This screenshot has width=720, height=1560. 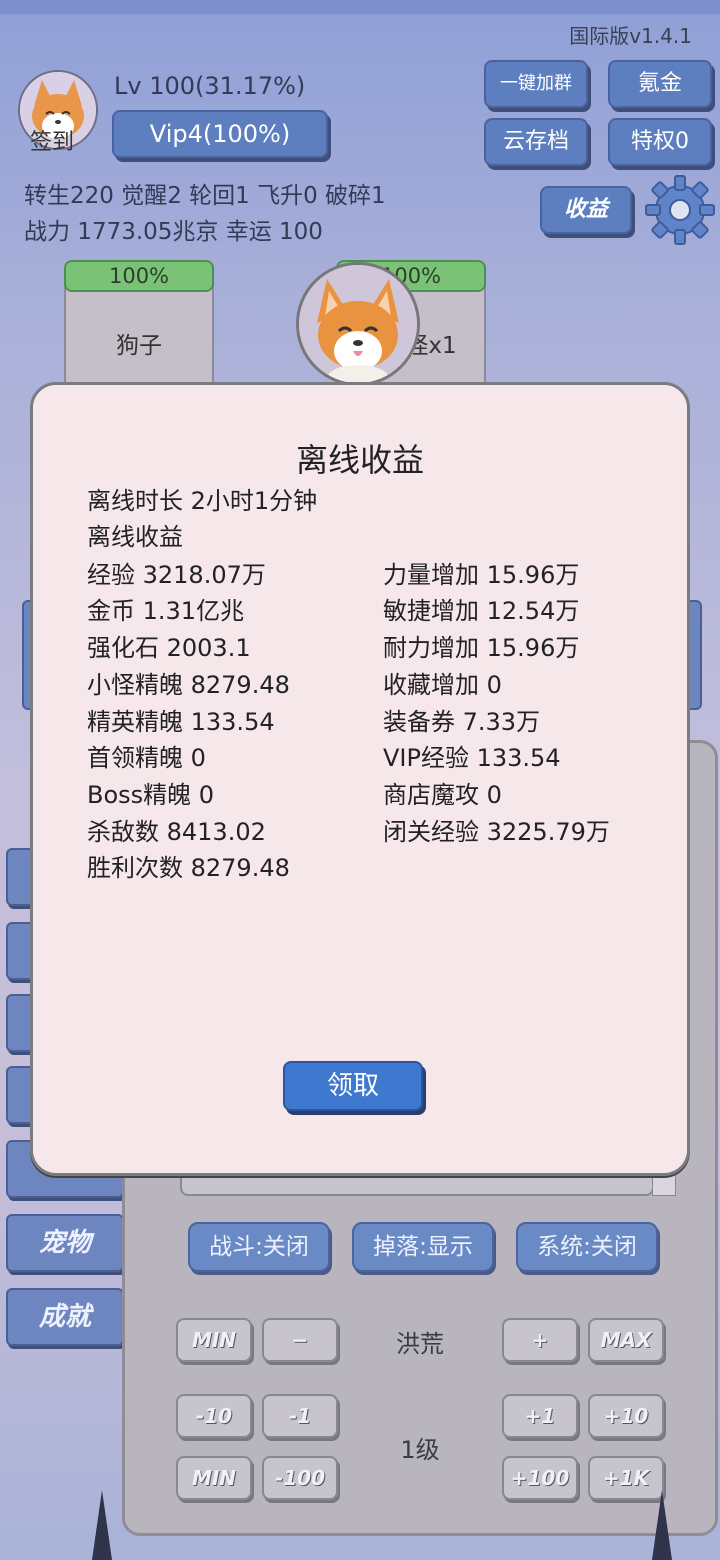 I want to click on income-shop-magic-attack: 商店魔攻 0, so click(x=442, y=795).